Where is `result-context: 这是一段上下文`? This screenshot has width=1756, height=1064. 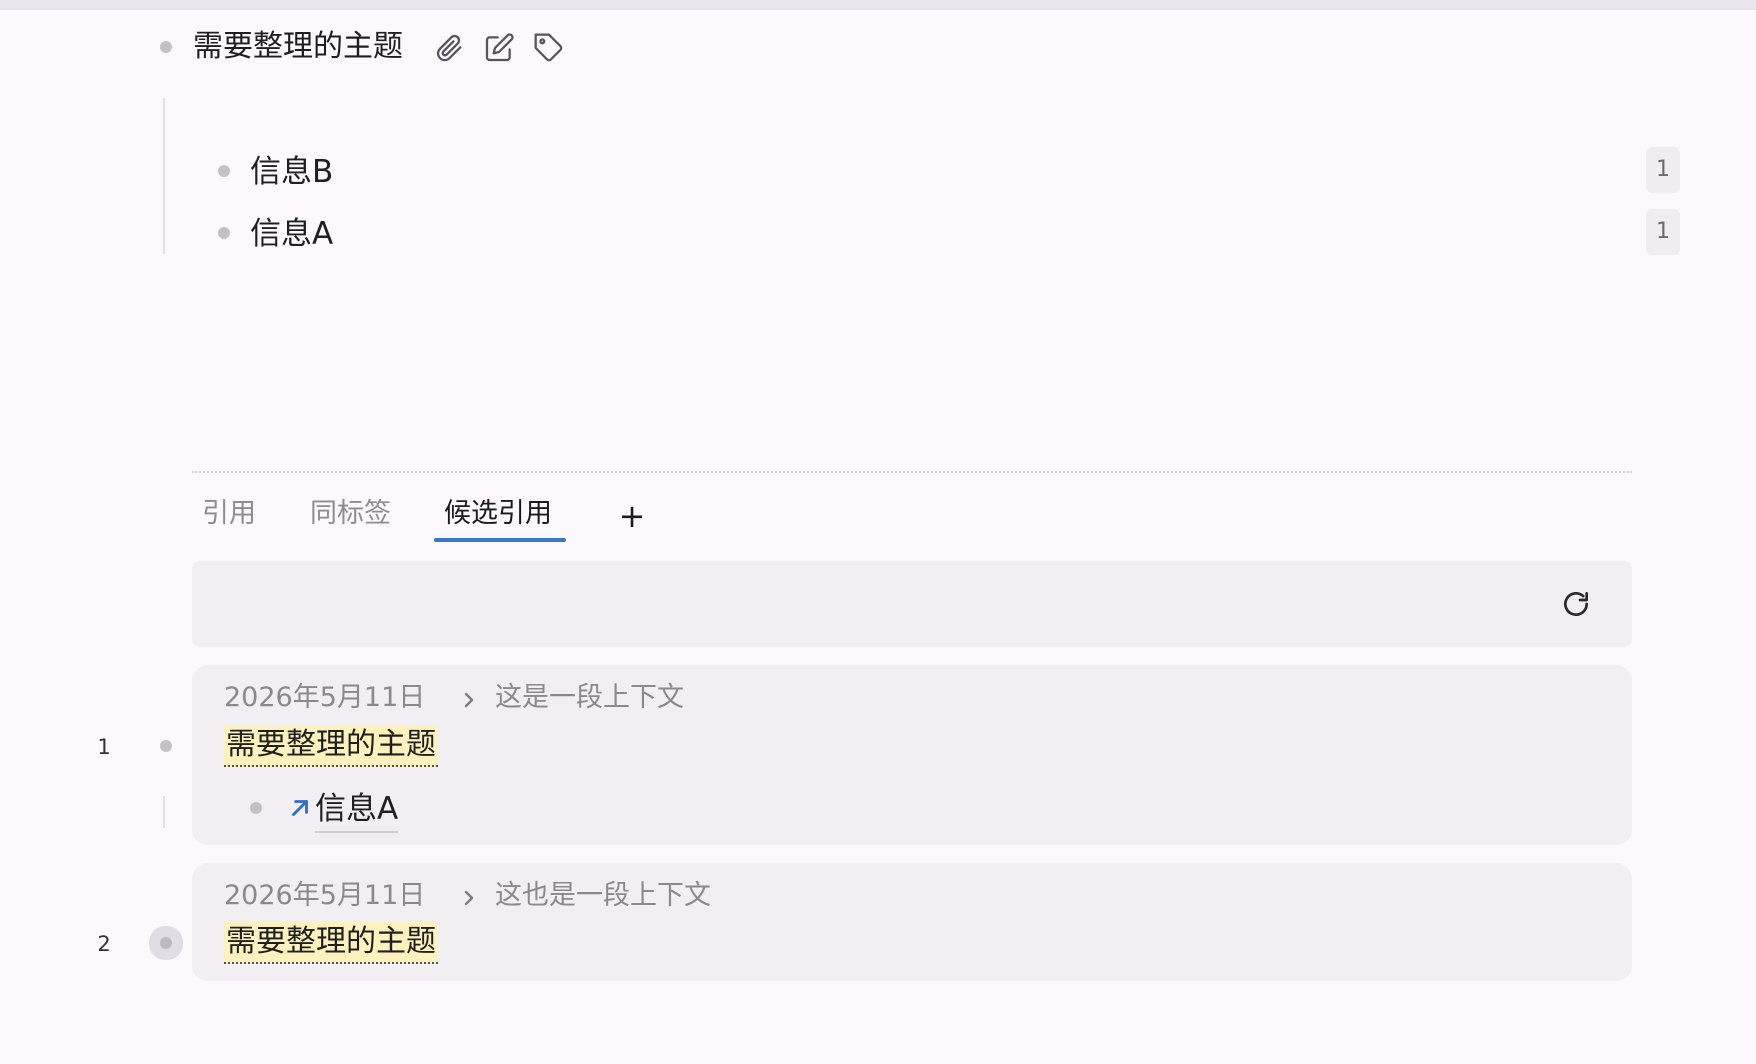
result-context: 这是一段上下文 is located at coordinates (589, 698).